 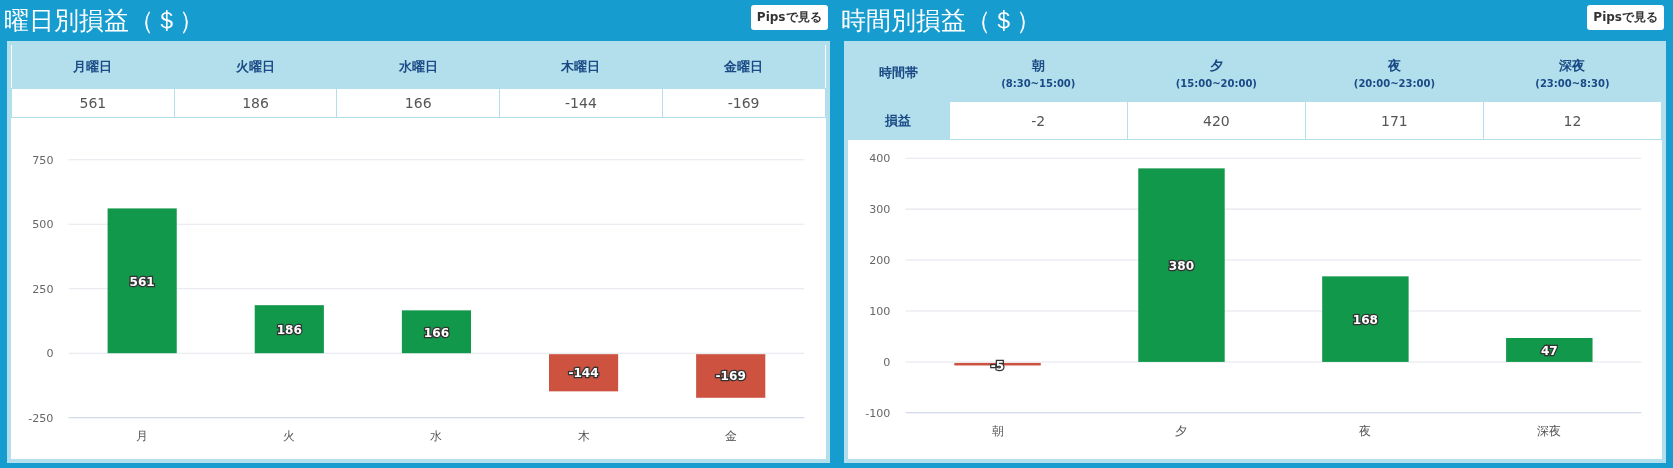 I want to click on data-label: -144, so click(x=583, y=372).